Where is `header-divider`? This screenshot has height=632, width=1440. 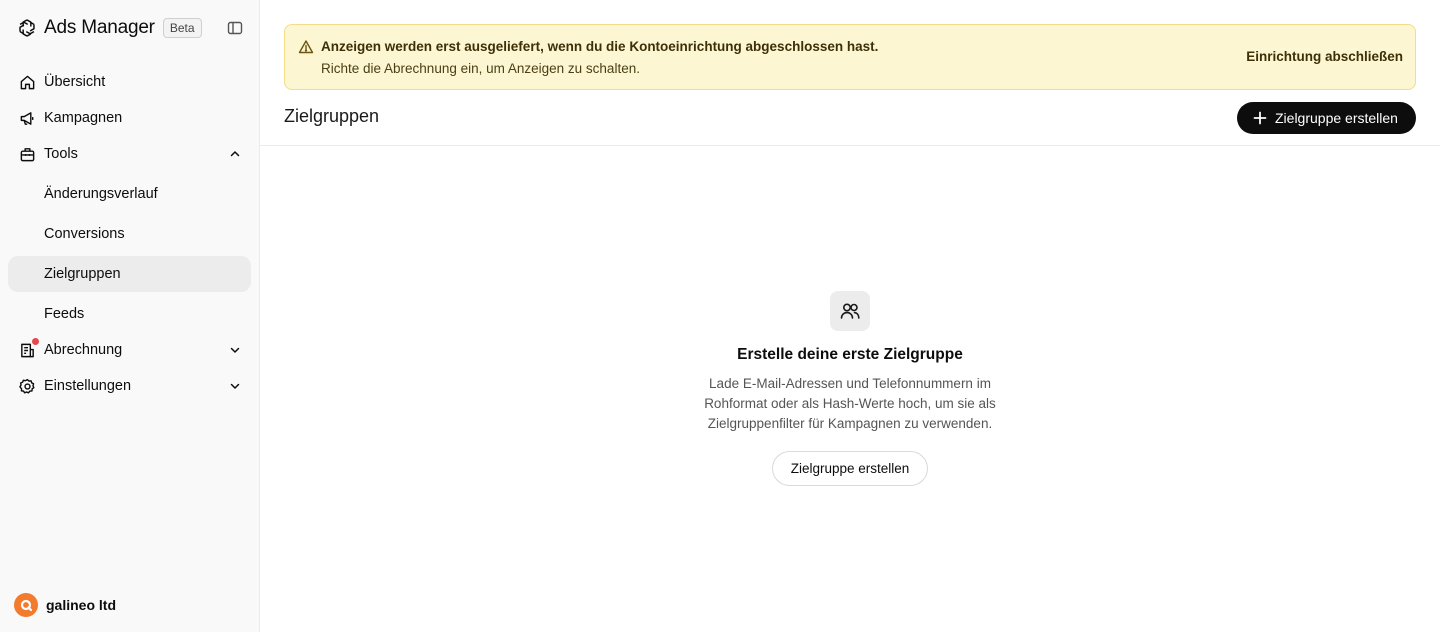 header-divider is located at coordinates (850, 145).